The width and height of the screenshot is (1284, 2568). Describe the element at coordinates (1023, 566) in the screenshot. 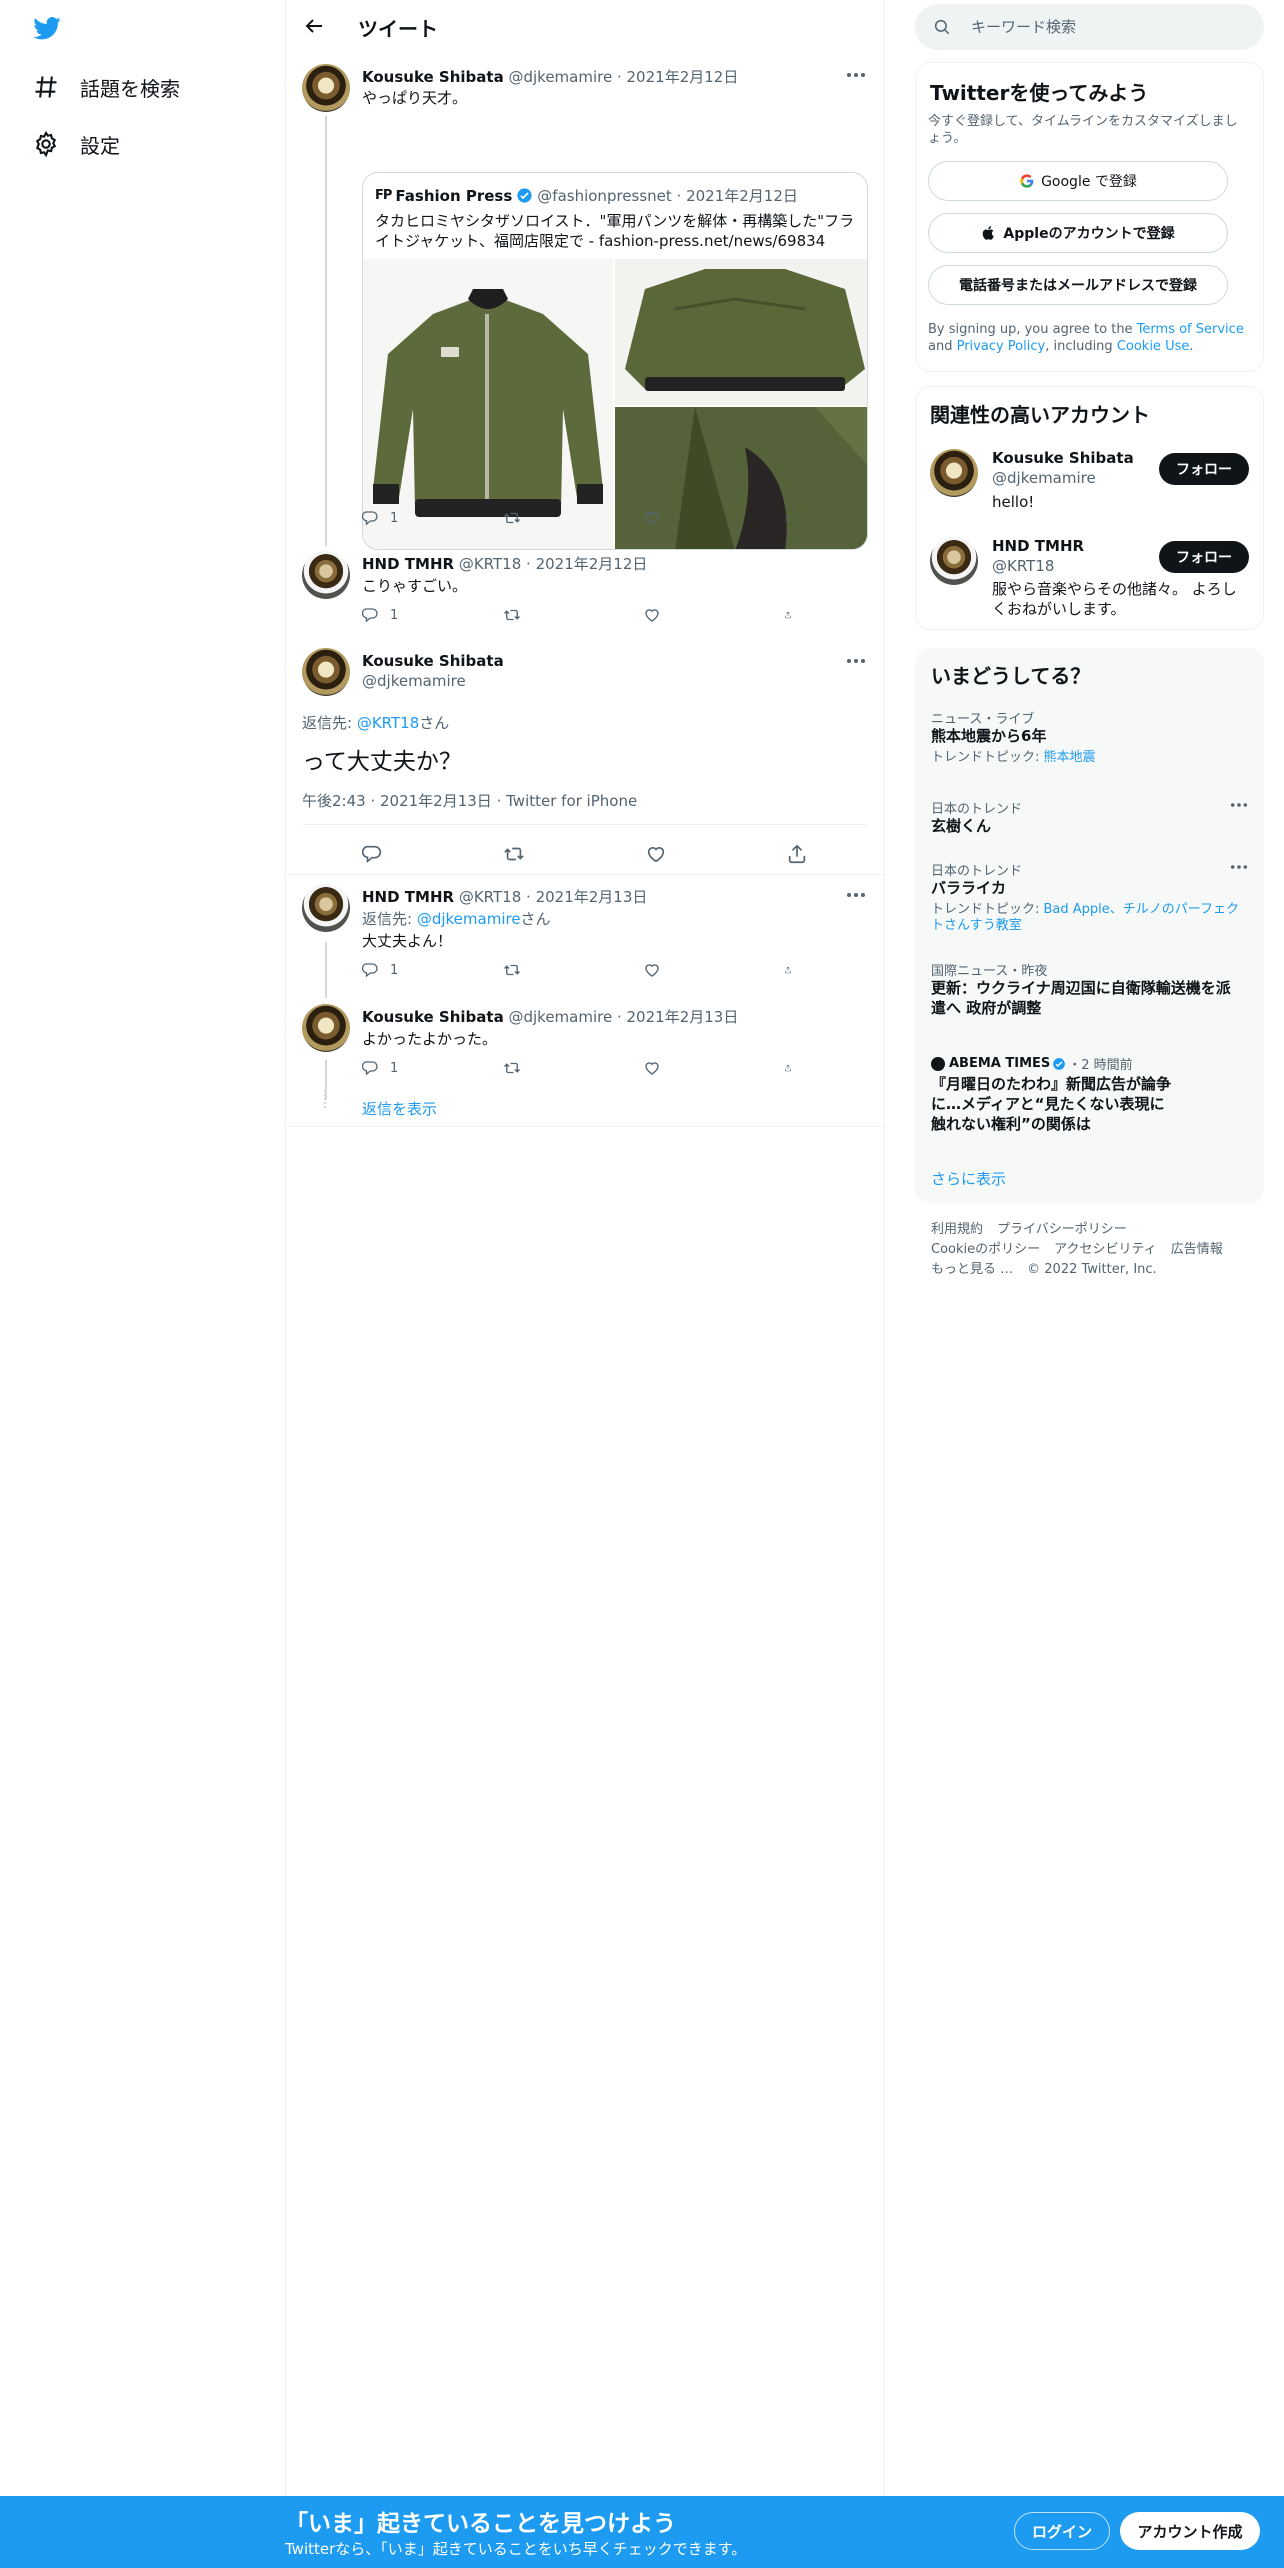

I see `account-handle: @KRT18` at that location.